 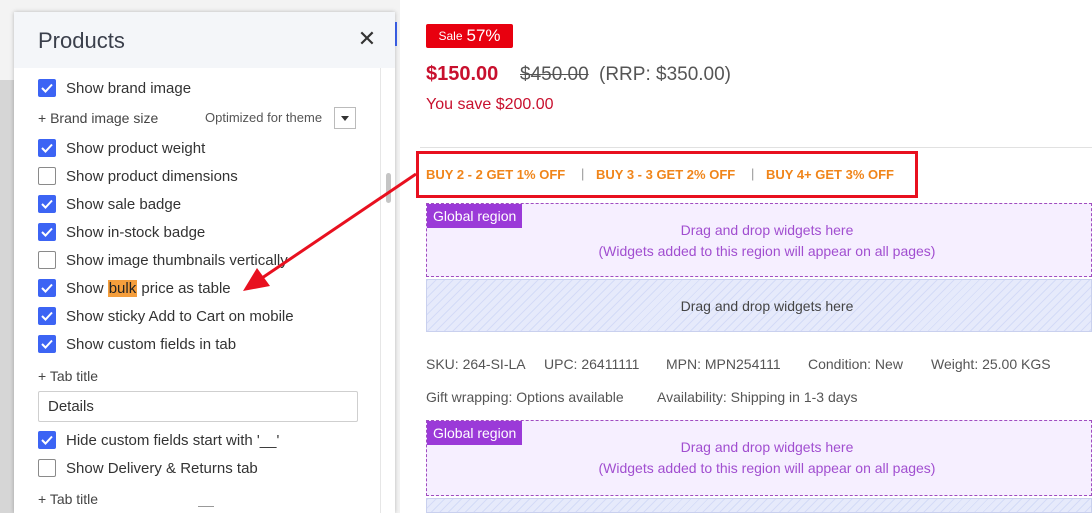 What do you see at coordinates (387, 290) in the screenshot?
I see `panel-scrollbar` at bounding box center [387, 290].